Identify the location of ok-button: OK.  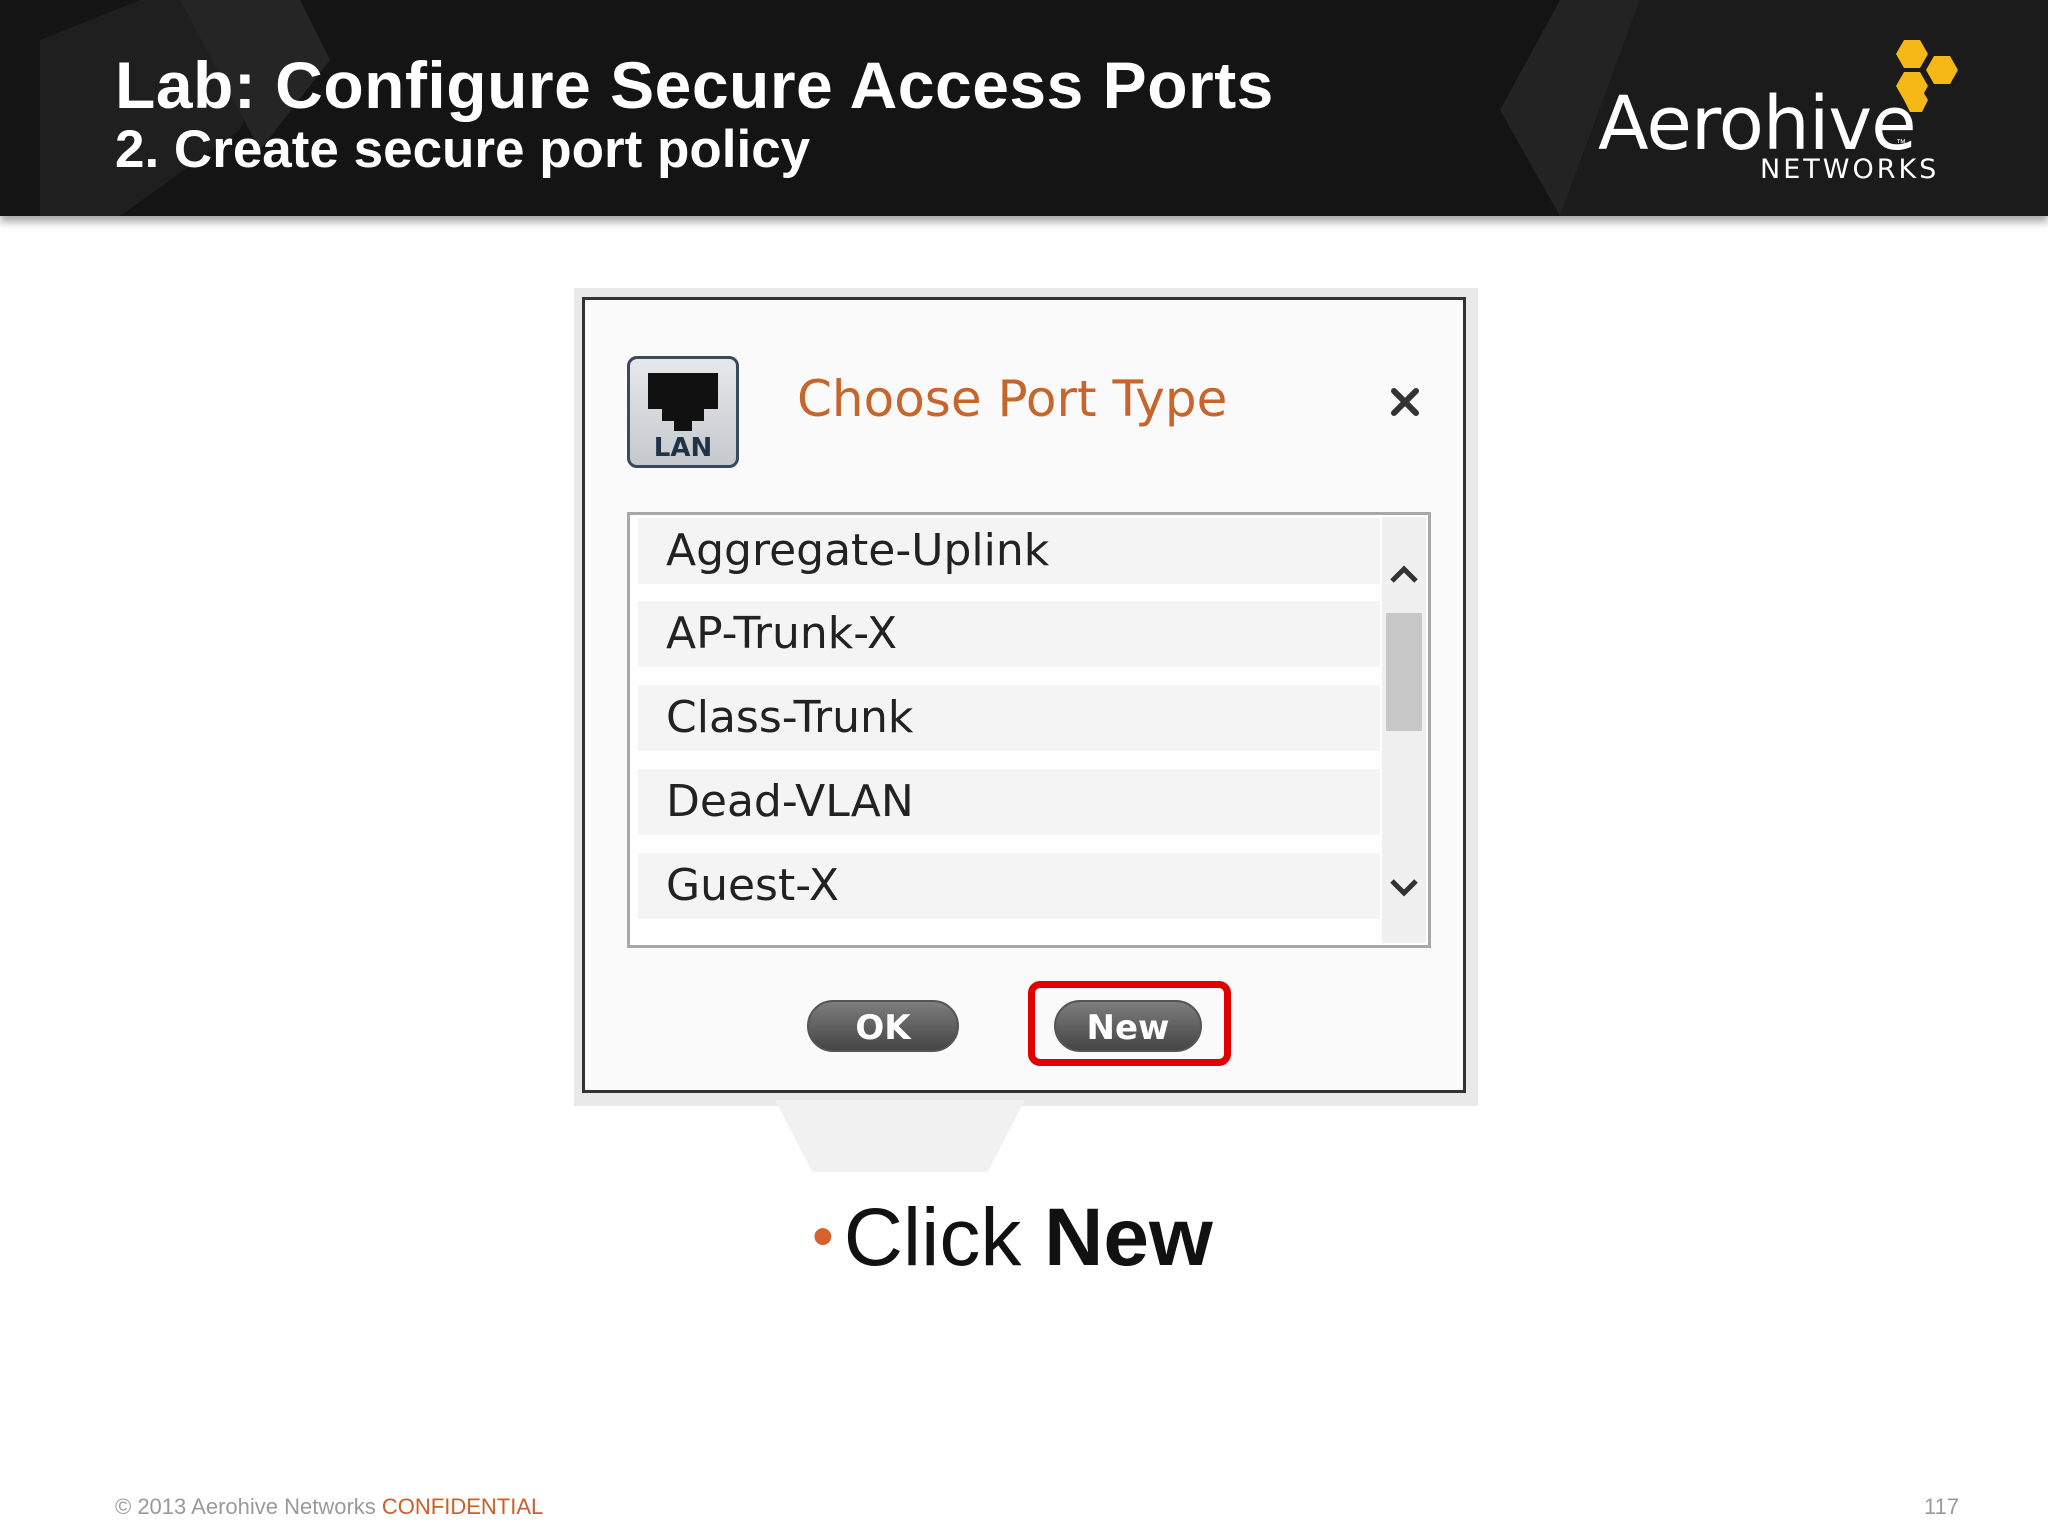
(883, 1026).